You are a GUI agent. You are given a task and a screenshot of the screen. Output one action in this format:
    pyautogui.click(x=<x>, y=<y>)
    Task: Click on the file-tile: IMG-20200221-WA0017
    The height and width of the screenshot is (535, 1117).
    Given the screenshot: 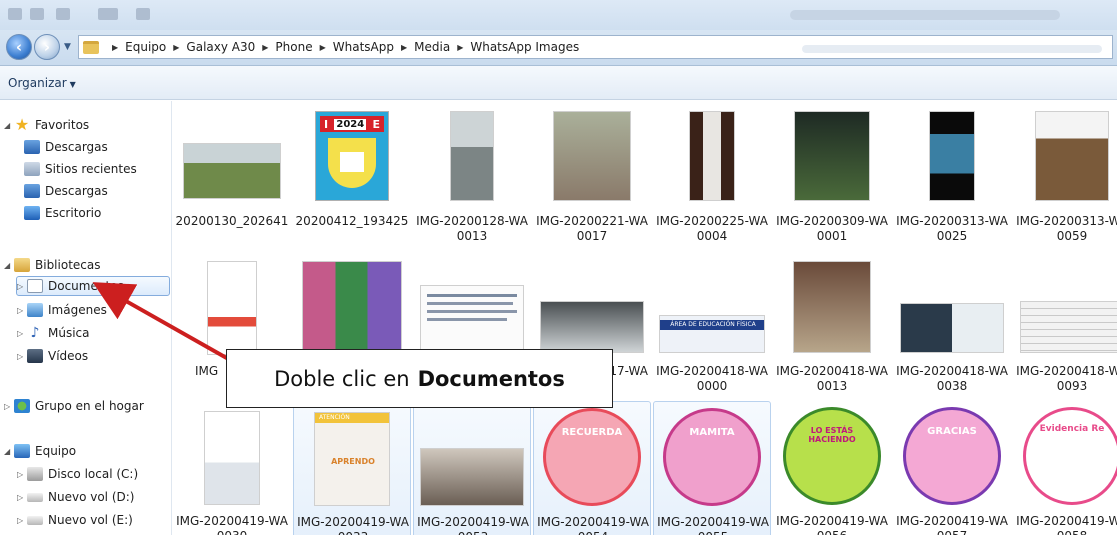 What is the action you would take?
    pyautogui.click(x=592, y=176)
    